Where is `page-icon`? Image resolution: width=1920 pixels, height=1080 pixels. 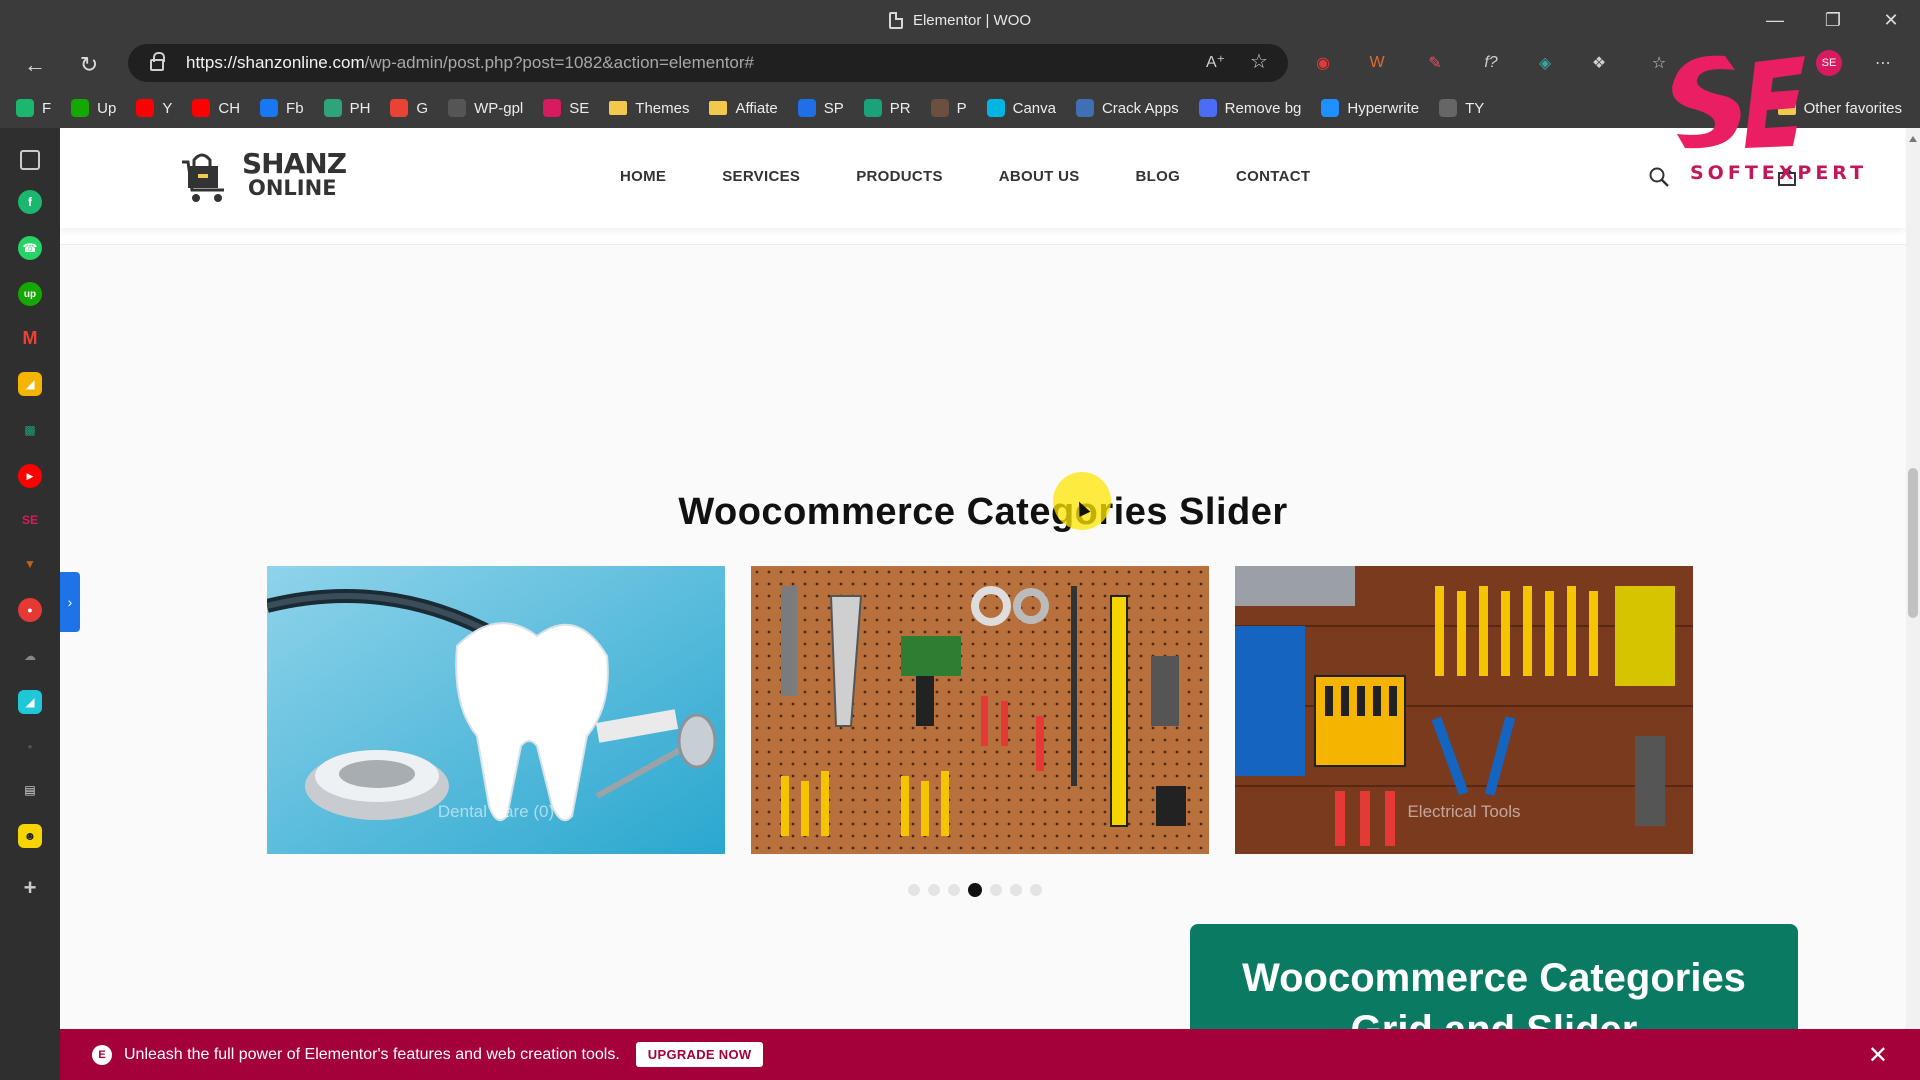 page-icon is located at coordinates (895, 20).